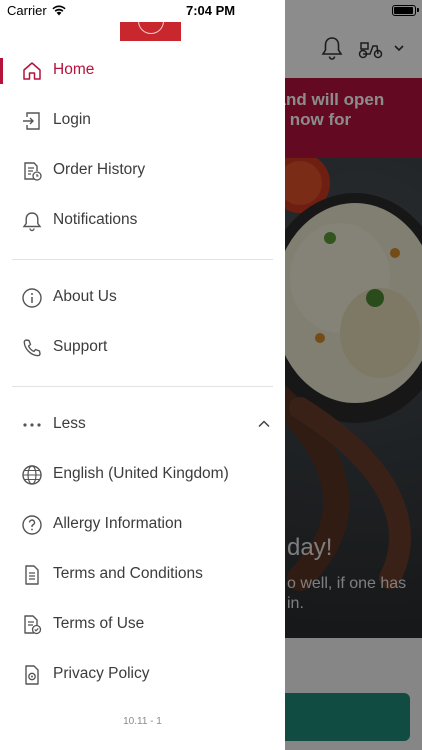 Image resolution: width=422 pixels, height=750 pixels. Describe the element at coordinates (99, 623) in the screenshot. I see `menu-label-terms-of-use: Terms of Use` at that location.